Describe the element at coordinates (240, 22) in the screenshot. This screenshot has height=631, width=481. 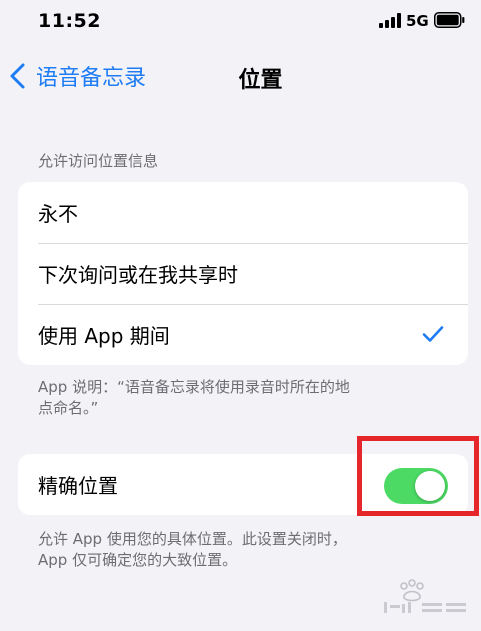
I see `status-bar: 11:52 5G` at that location.